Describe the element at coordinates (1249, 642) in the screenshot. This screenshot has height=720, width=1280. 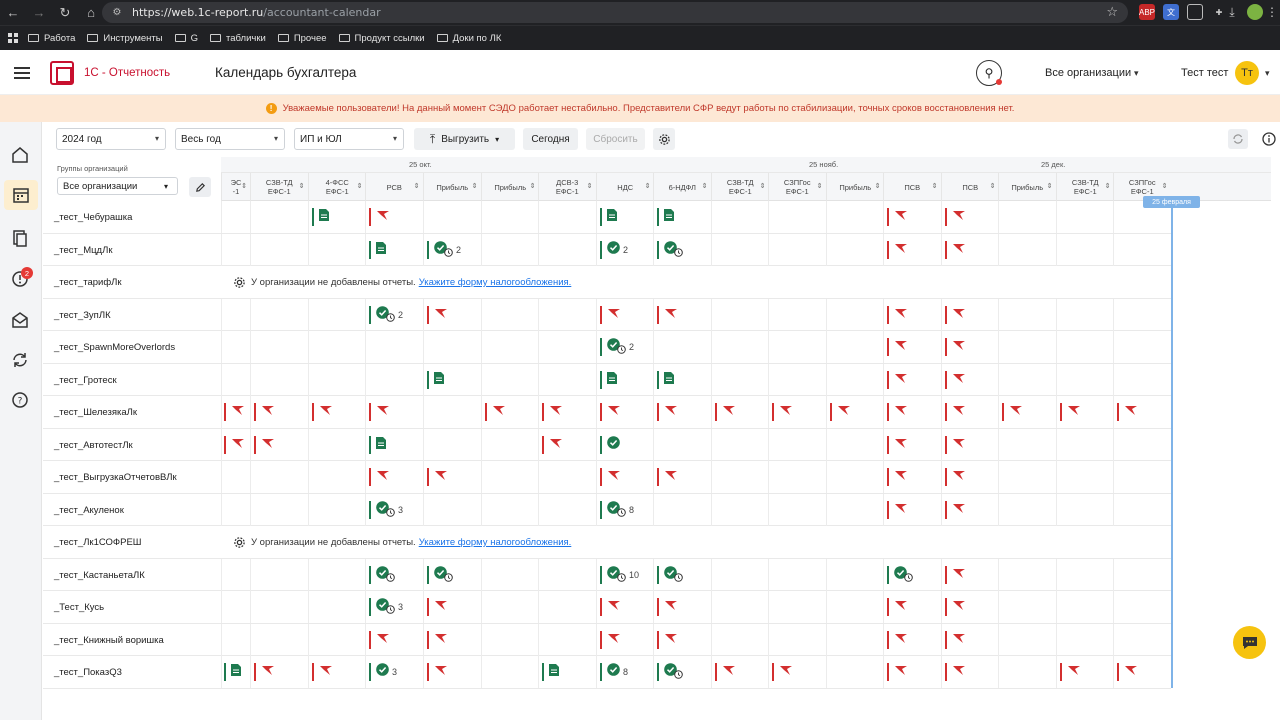
I see `chat-button` at that location.